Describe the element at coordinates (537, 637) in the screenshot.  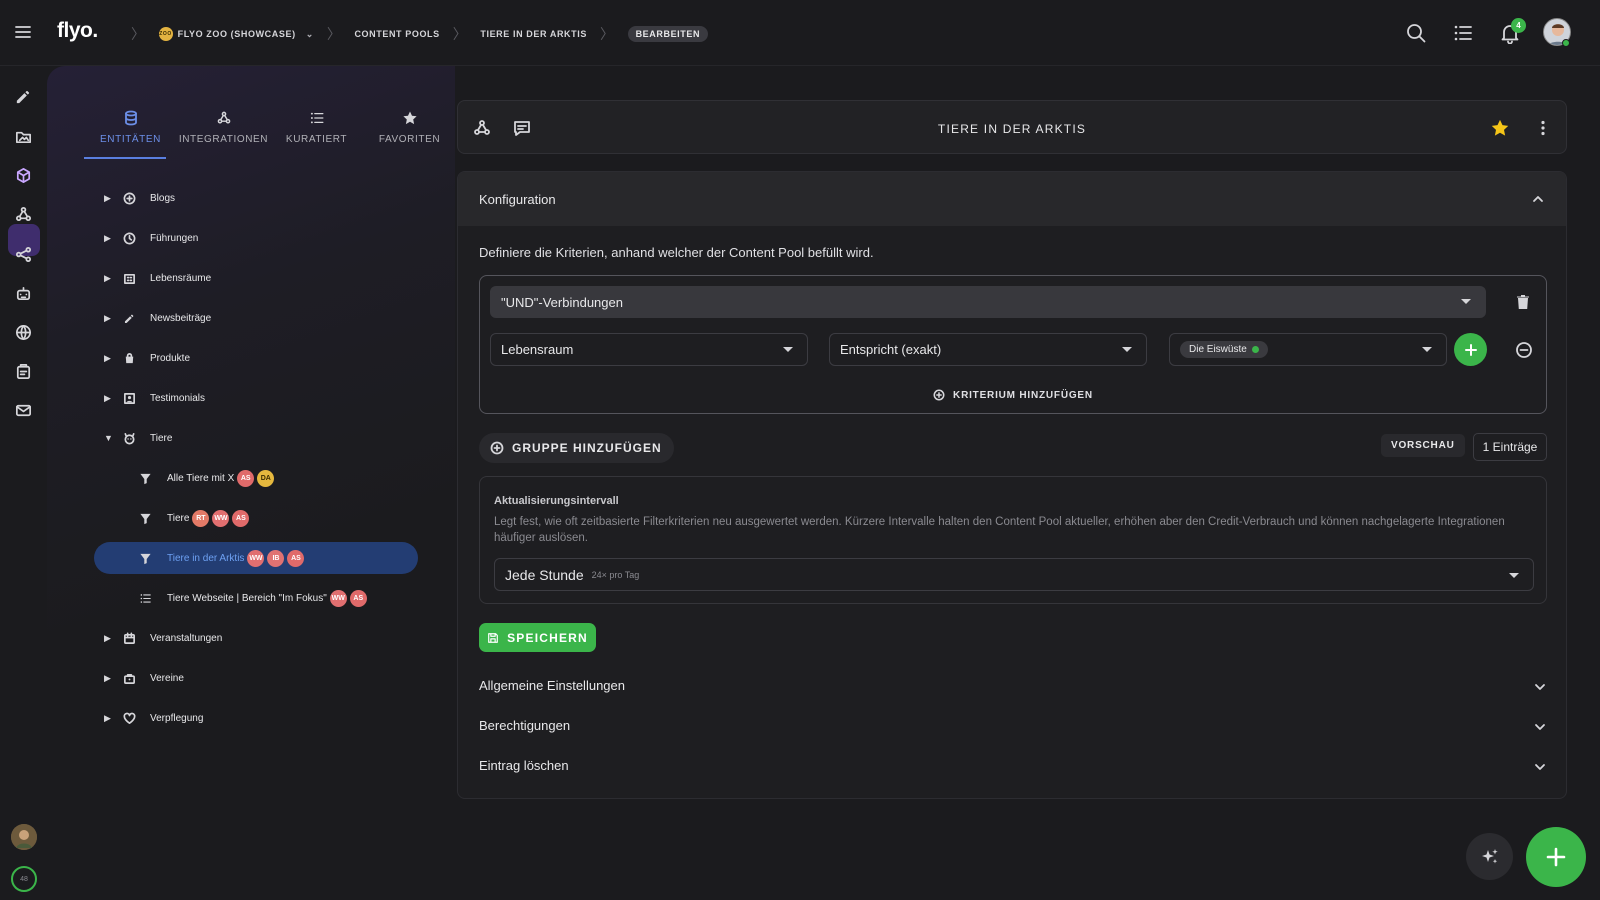
I see `save-button: SPEICHERN` at that location.